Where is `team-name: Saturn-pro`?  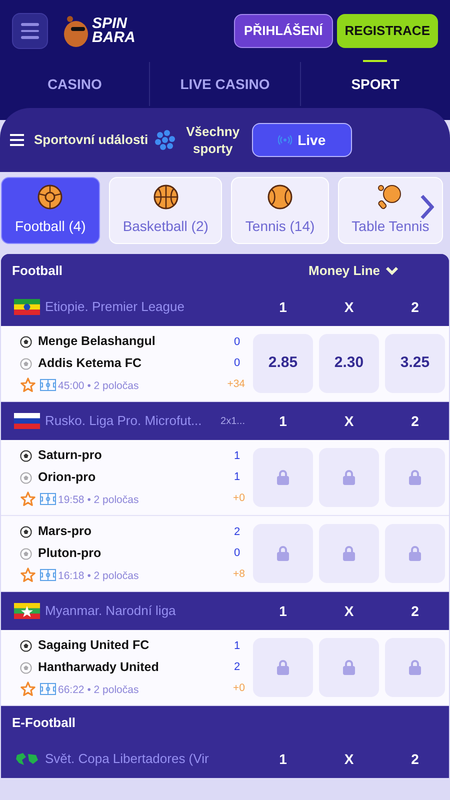
team-name: Saturn-pro is located at coordinates (70, 455).